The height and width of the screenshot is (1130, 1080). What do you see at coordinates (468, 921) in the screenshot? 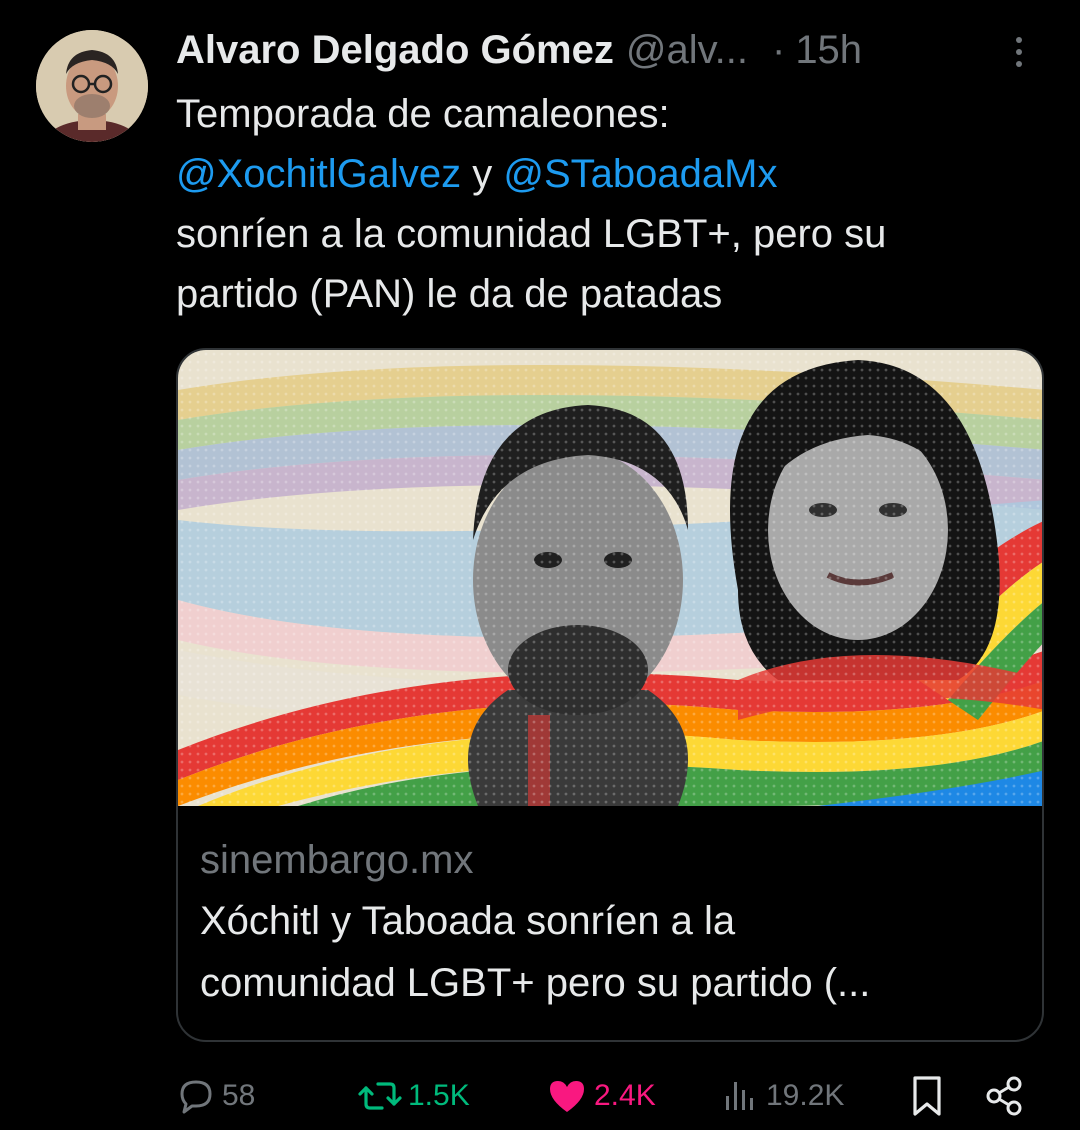
I see `card-title-line: Xóchitl y Taboada sonríen a la` at bounding box center [468, 921].